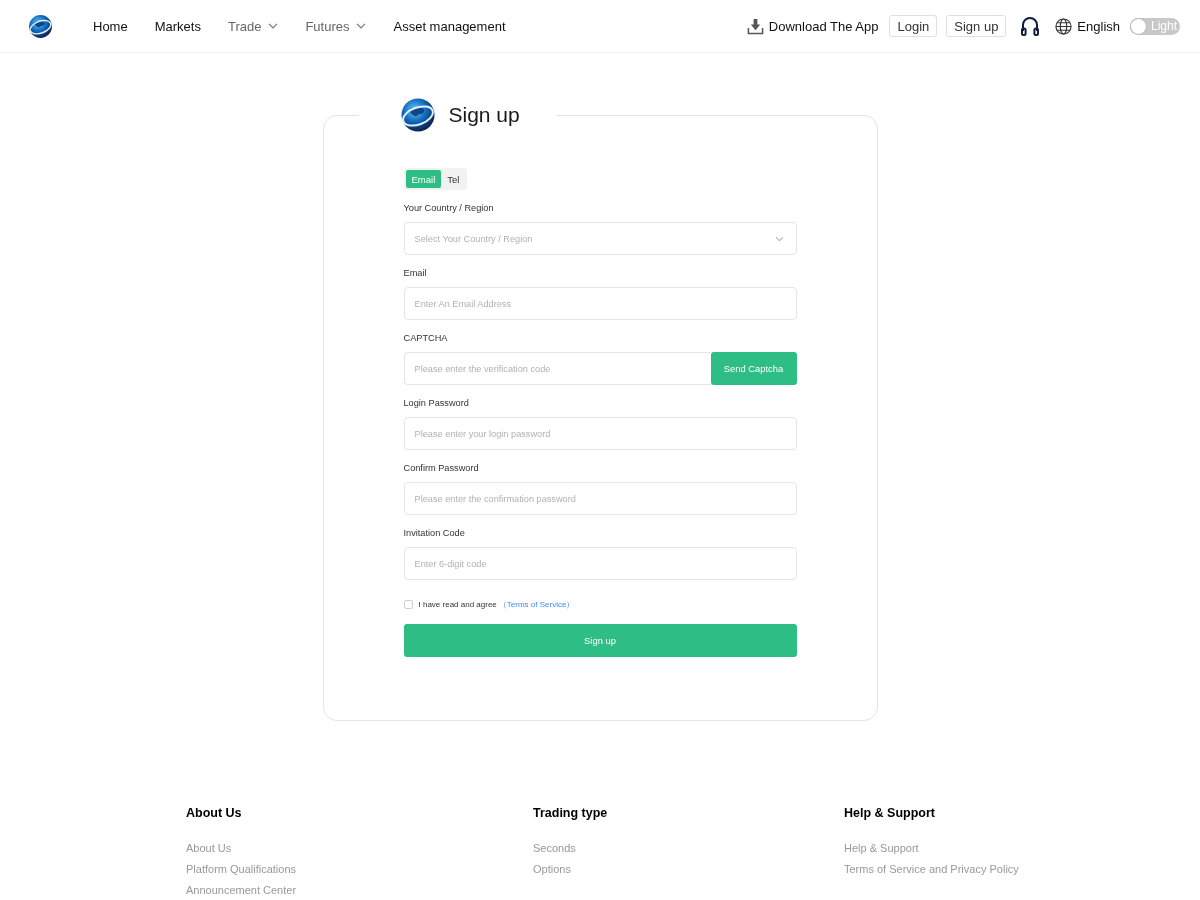 Image resolution: width=1200 pixels, height=900 pixels. Describe the element at coordinates (441, 468) in the screenshot. I see `field-label: Confirm Password` at that location.